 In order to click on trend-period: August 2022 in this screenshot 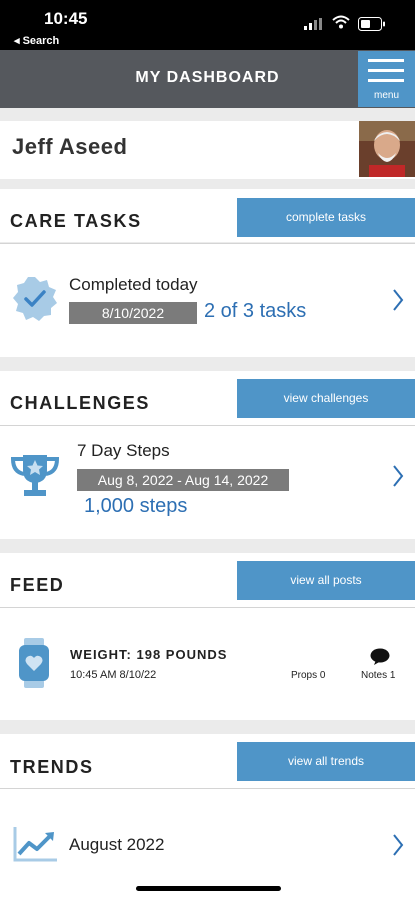, I will do `click(117, 844)`.